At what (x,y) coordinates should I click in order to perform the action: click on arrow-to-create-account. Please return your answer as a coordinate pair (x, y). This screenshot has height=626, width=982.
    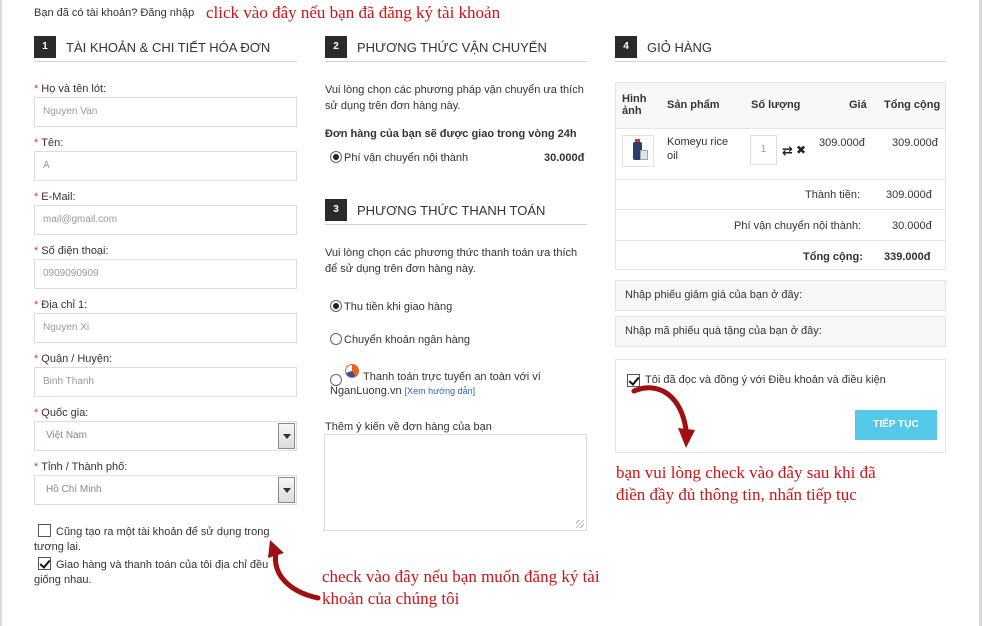
    Looking at the image, I should click on (296, 575).